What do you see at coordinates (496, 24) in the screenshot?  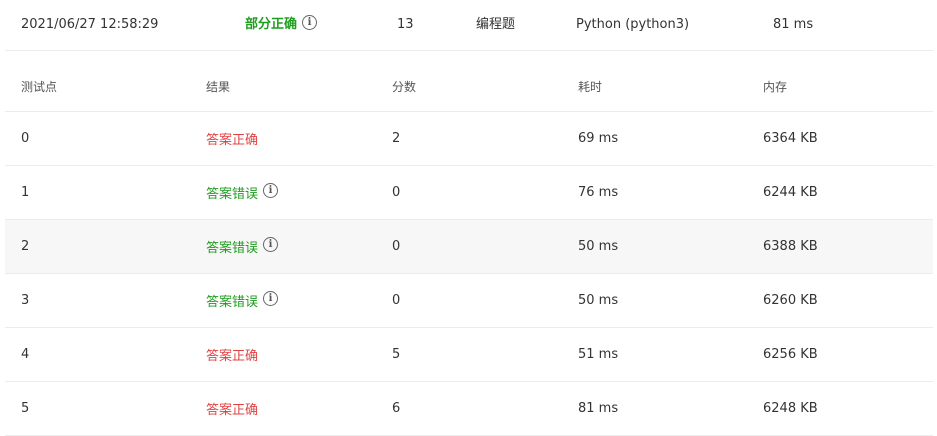 I see `problem-type: 编程题` at bounding box center [496, 24].